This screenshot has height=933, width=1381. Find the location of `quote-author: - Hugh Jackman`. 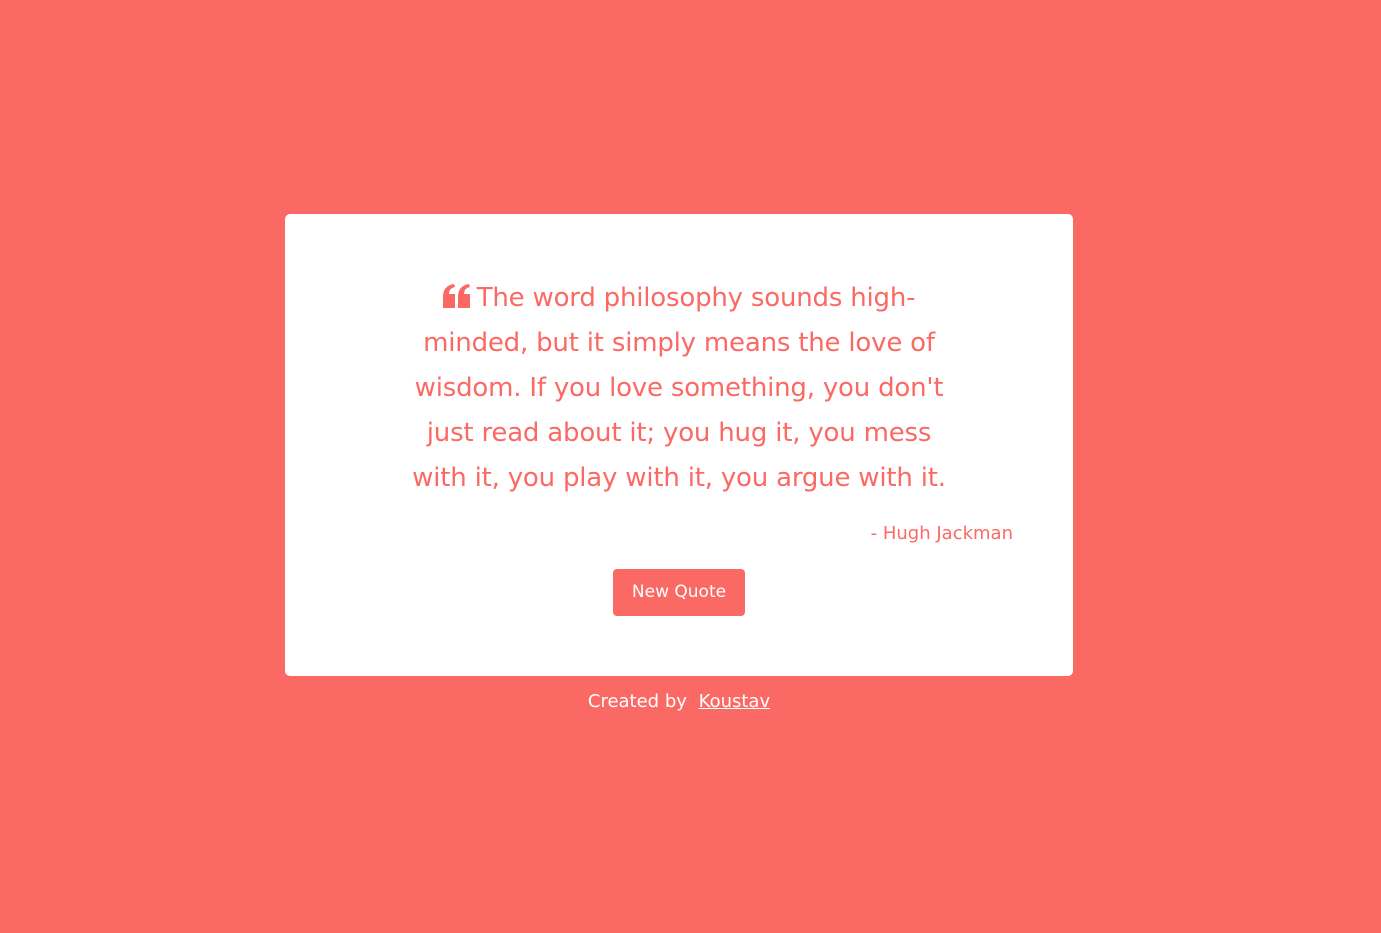

quote-author: - Hugh Jackman is located at coordinates (941, 533).